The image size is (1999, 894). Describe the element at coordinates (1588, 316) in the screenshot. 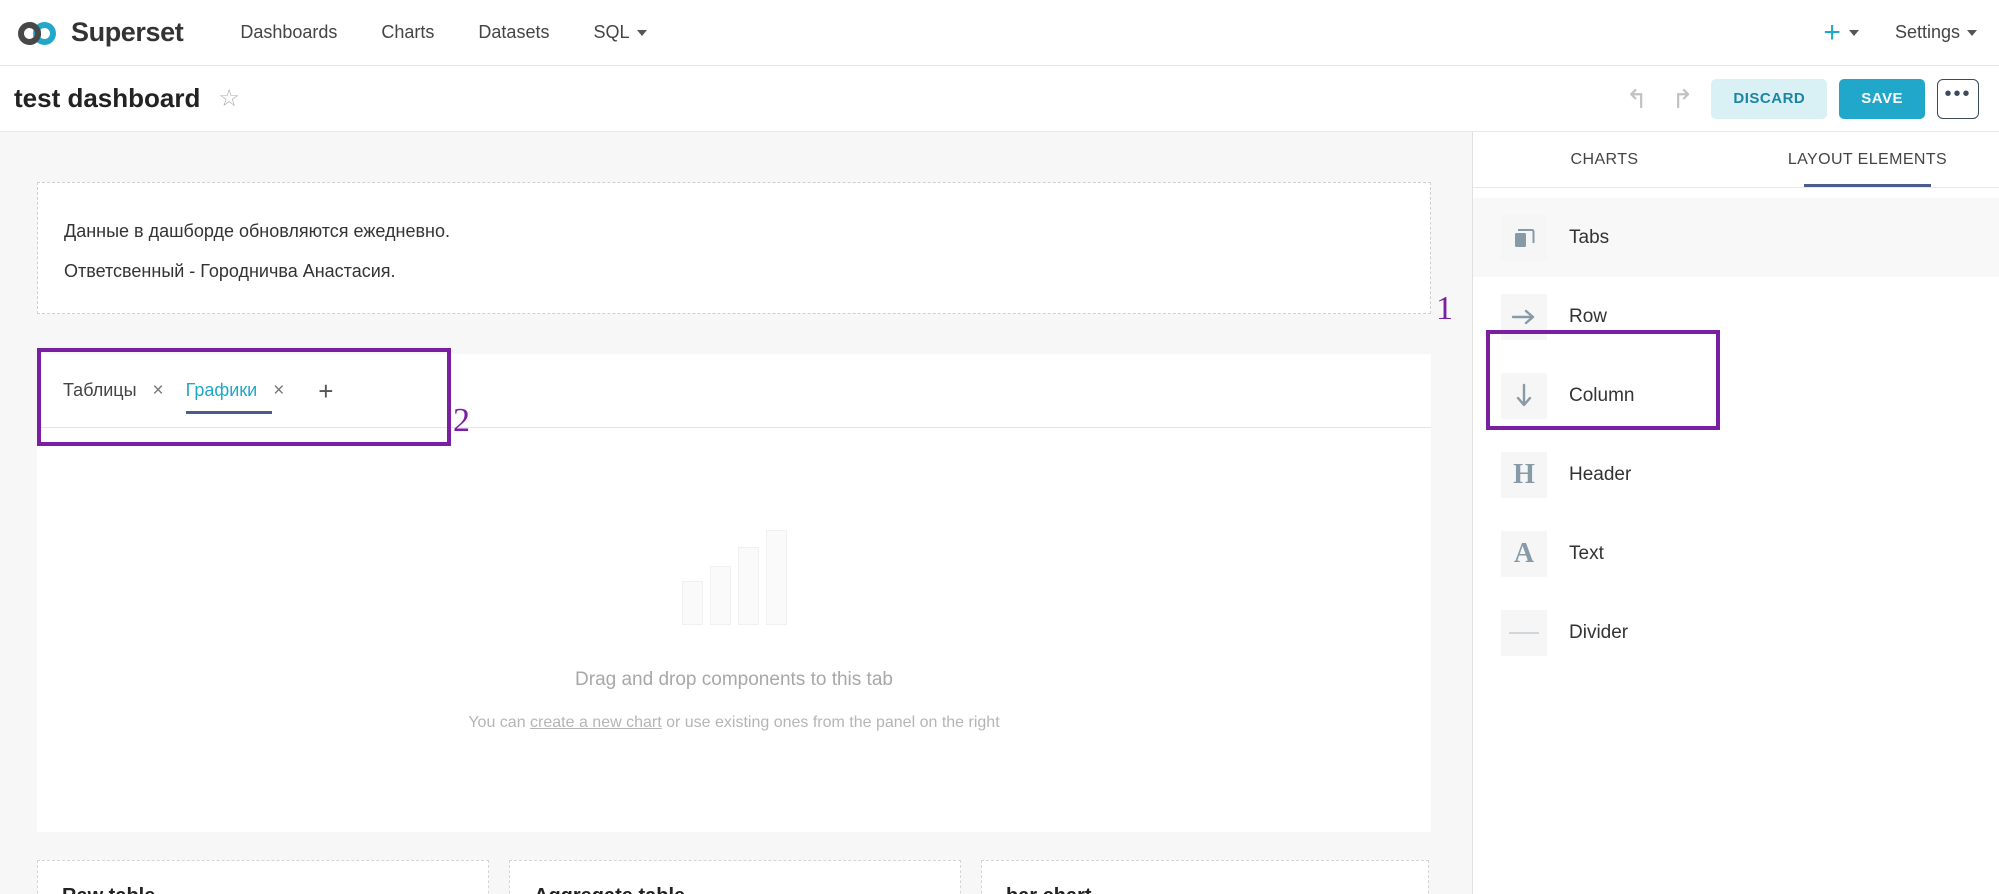

I see `layout-item-label: Row` at that location.